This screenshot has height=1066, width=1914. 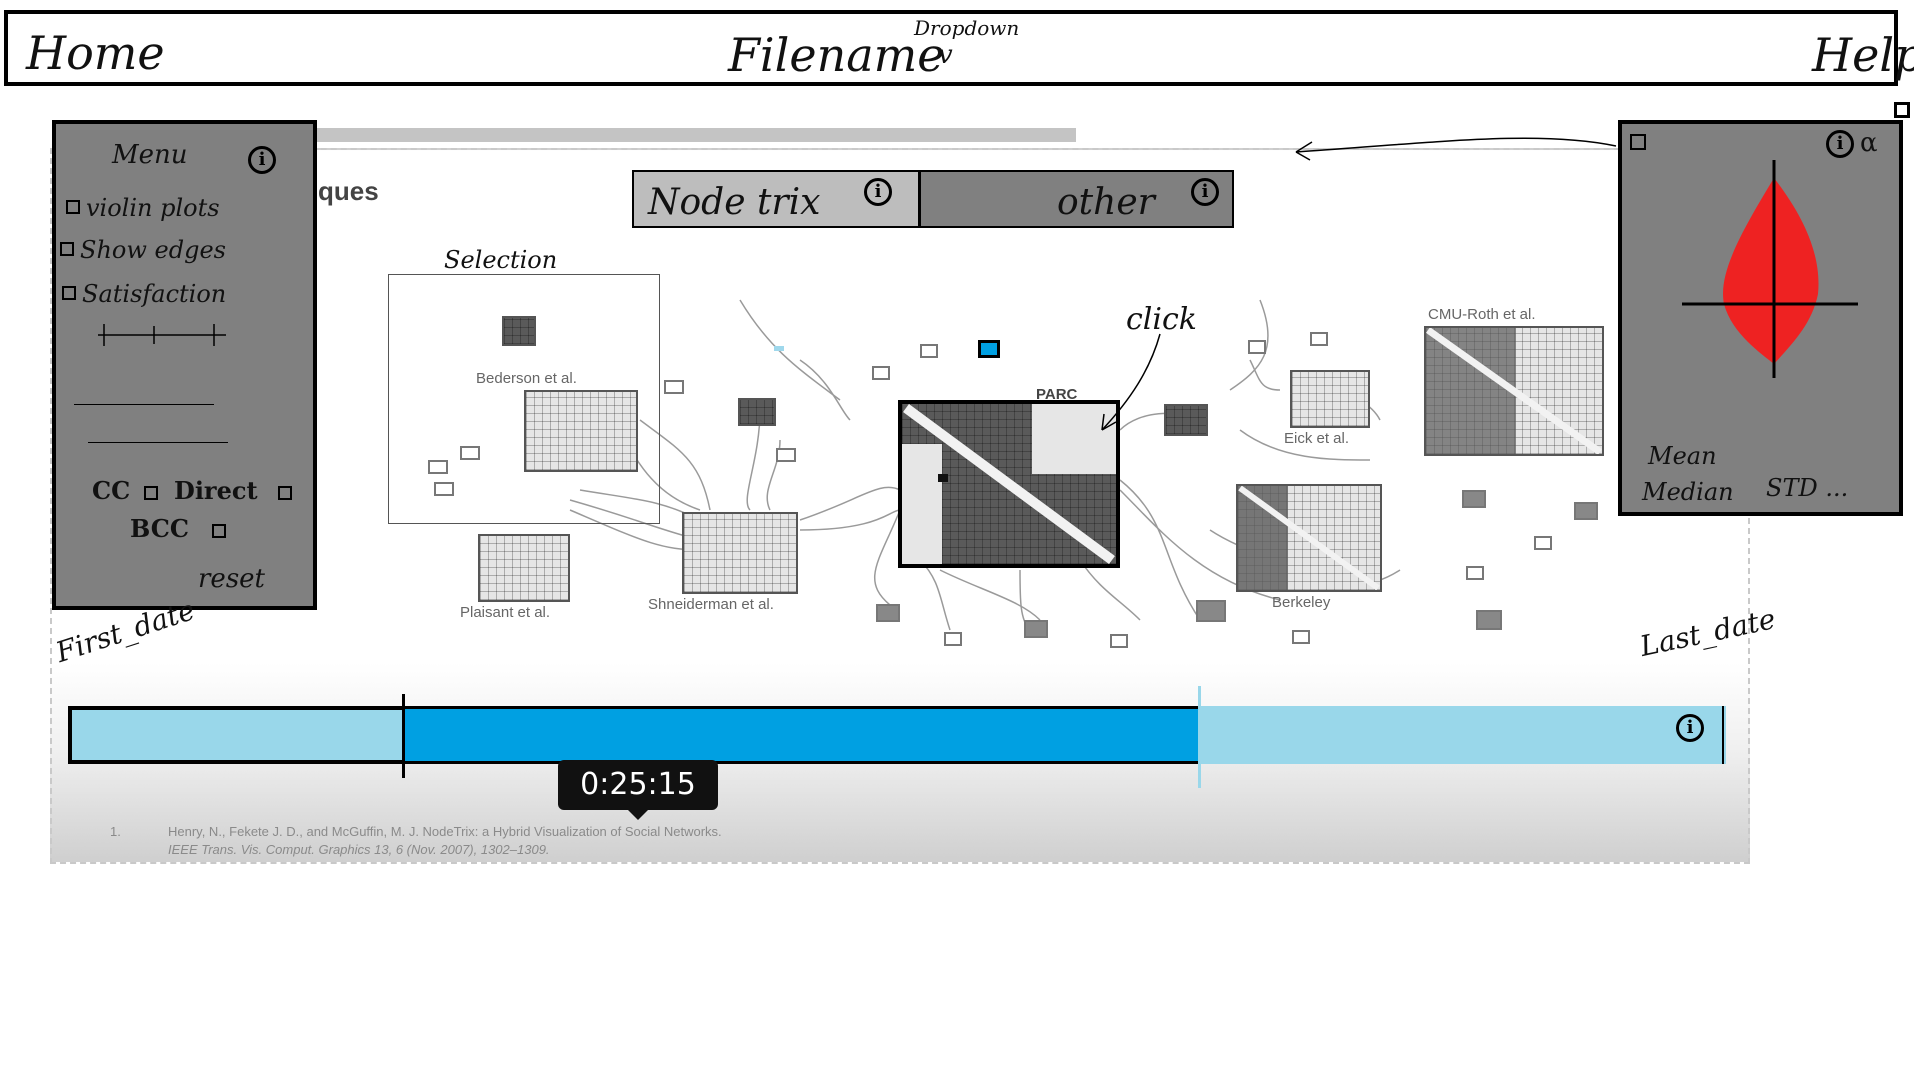 I want to click on tab-nodetrix-label: Node trix, so click(x=734, y=202).